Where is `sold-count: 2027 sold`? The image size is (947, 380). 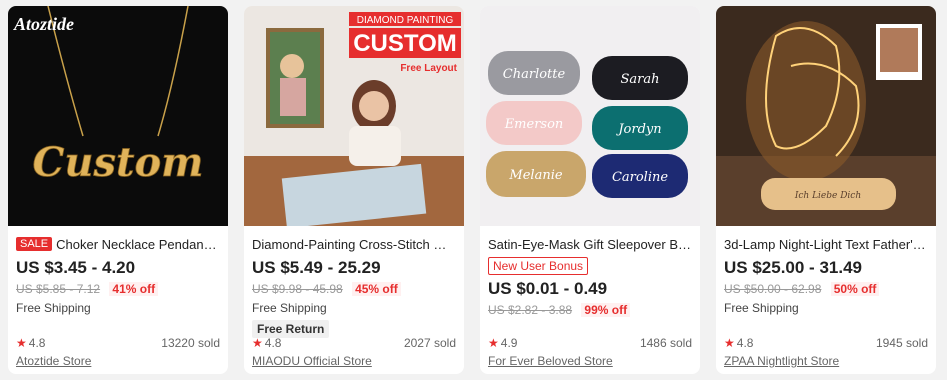 sold-count: 2027 sold is located at coordinates (429, 343).